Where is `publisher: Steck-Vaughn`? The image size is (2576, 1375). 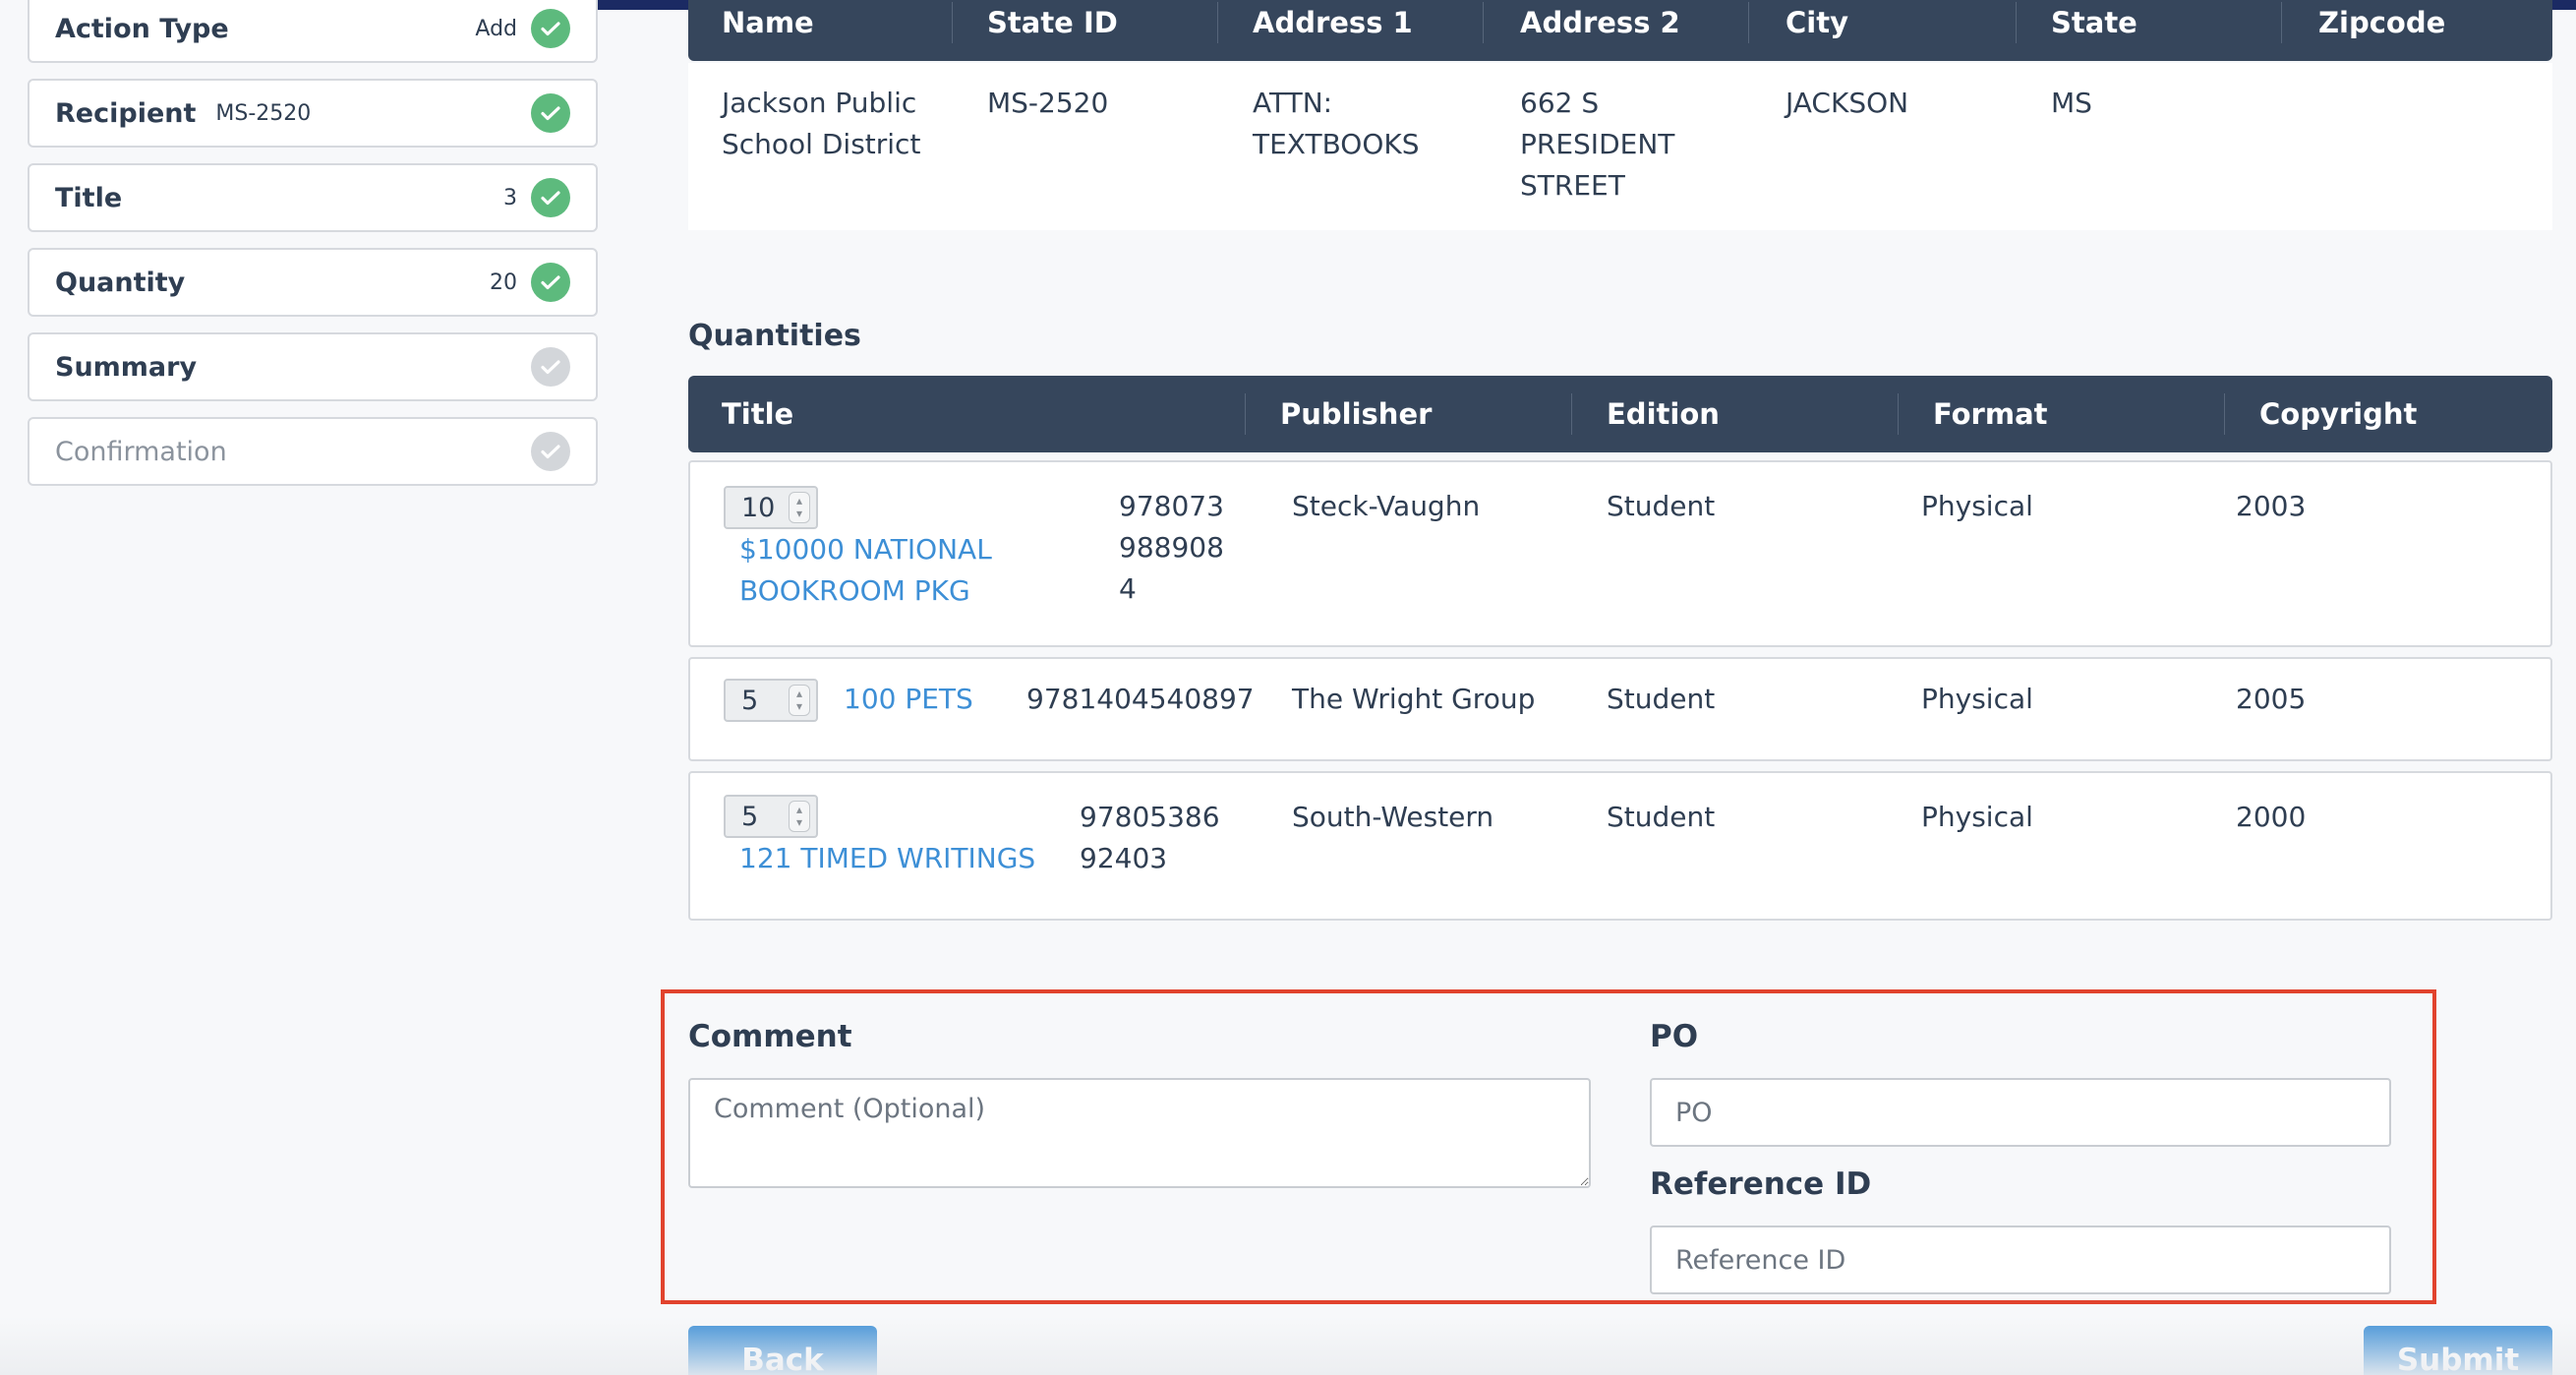 publisher: Steck-Vaughn is located at coordinates (1386, 506).